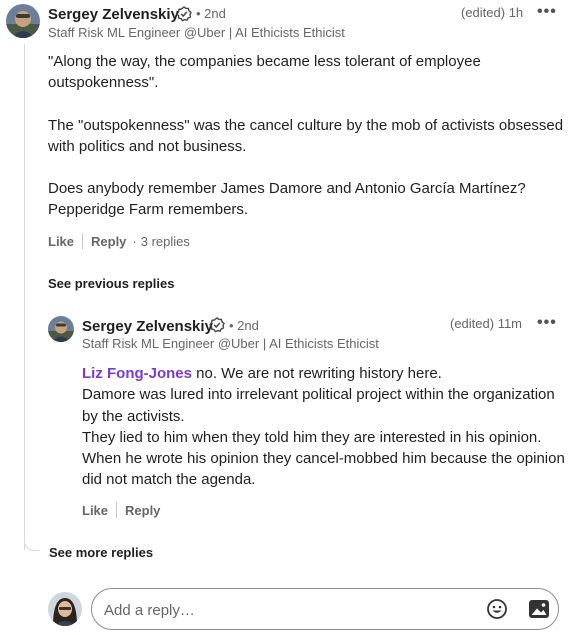  I want to click on reply-timestamp: (edited) 11m, so click(486, 323).